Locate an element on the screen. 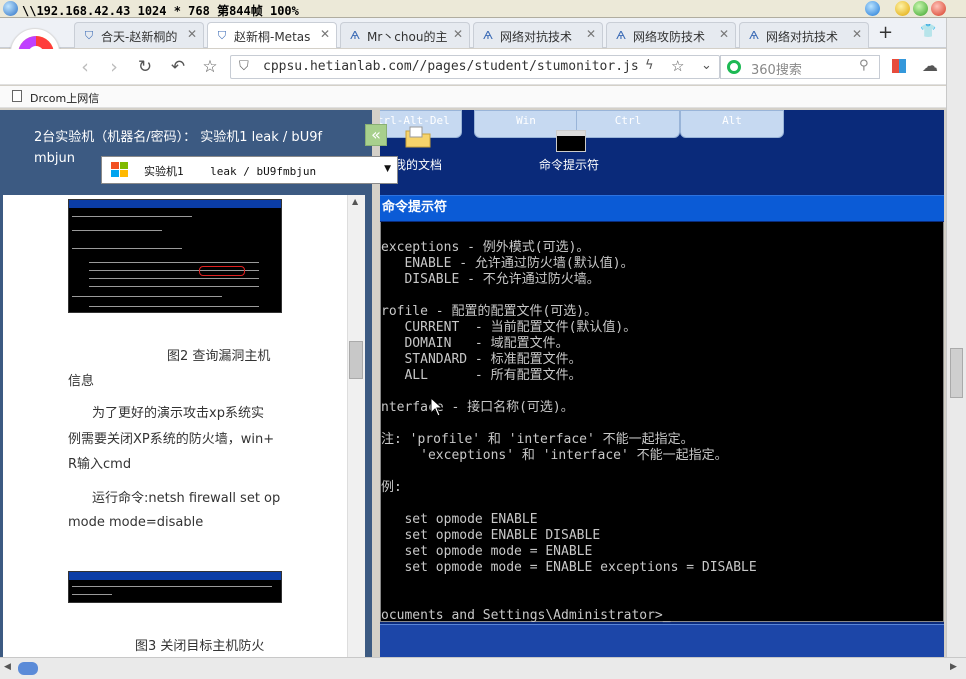 This screenshot has width=966, height=679. tab-label: 网络对抗技术 is located at coordinates (536, 37).